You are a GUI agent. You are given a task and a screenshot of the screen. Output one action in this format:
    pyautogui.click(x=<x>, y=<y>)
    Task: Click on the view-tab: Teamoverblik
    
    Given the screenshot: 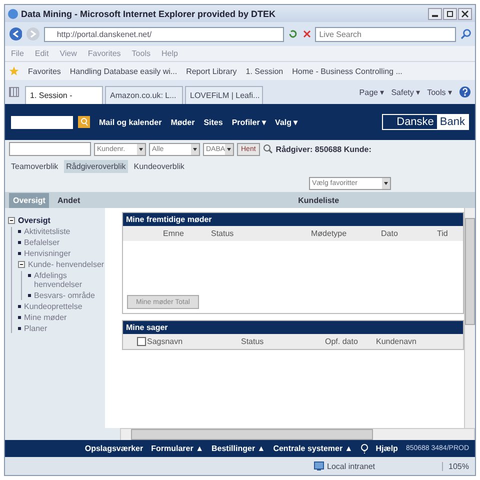 What is the action you would take?
    pyautogui.click(x=34, y=166)
    